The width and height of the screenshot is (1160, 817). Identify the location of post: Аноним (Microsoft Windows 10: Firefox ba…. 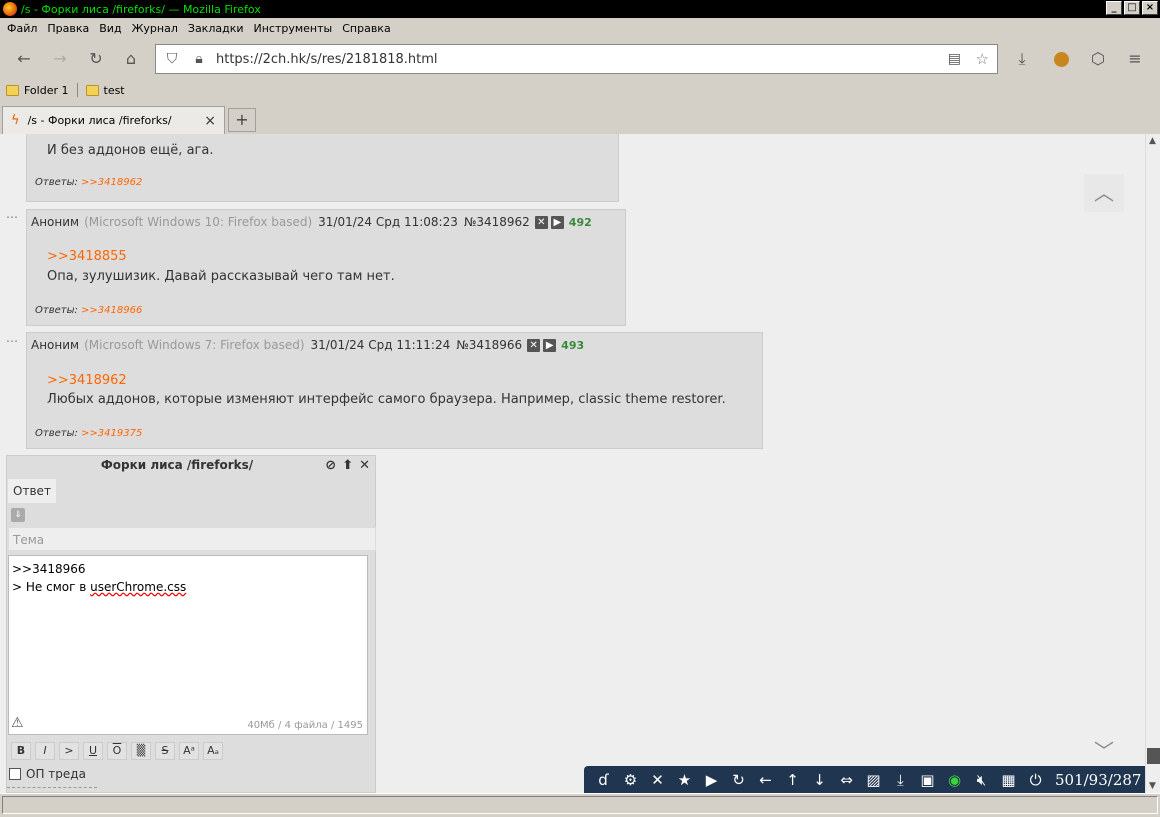
(326, 267).